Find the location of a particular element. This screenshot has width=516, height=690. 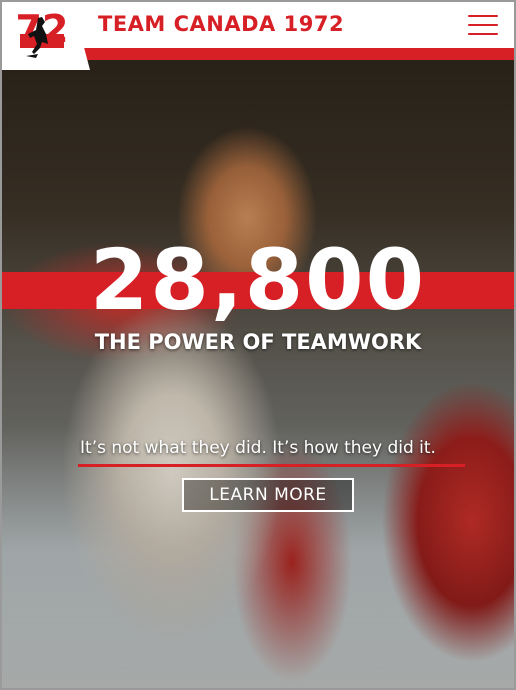

headline-number: 28,800 is located at coordinates (258, 280).